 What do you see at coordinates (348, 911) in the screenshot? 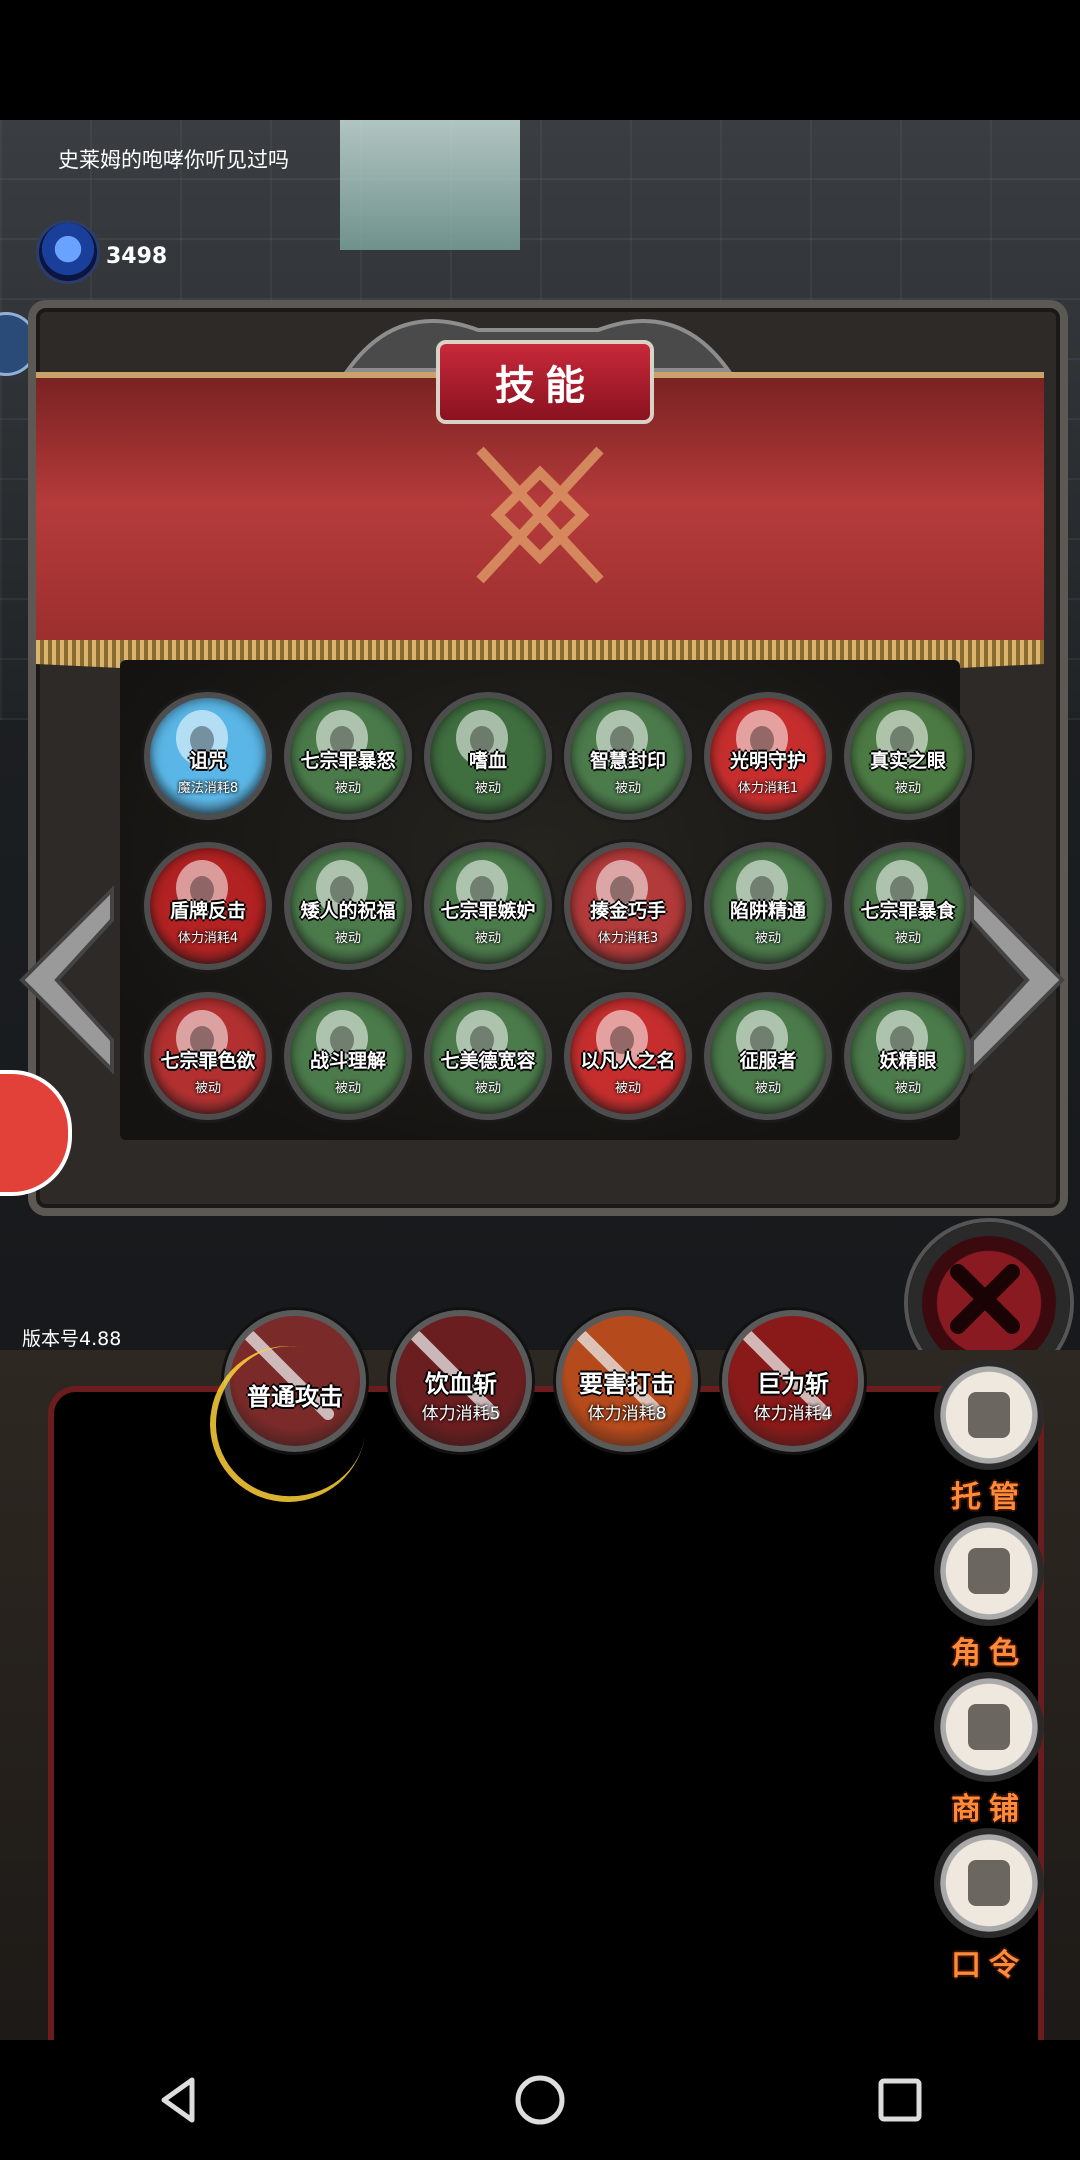
I see `skill-name: 矮人的祝福` at bounding box center [348, 911].